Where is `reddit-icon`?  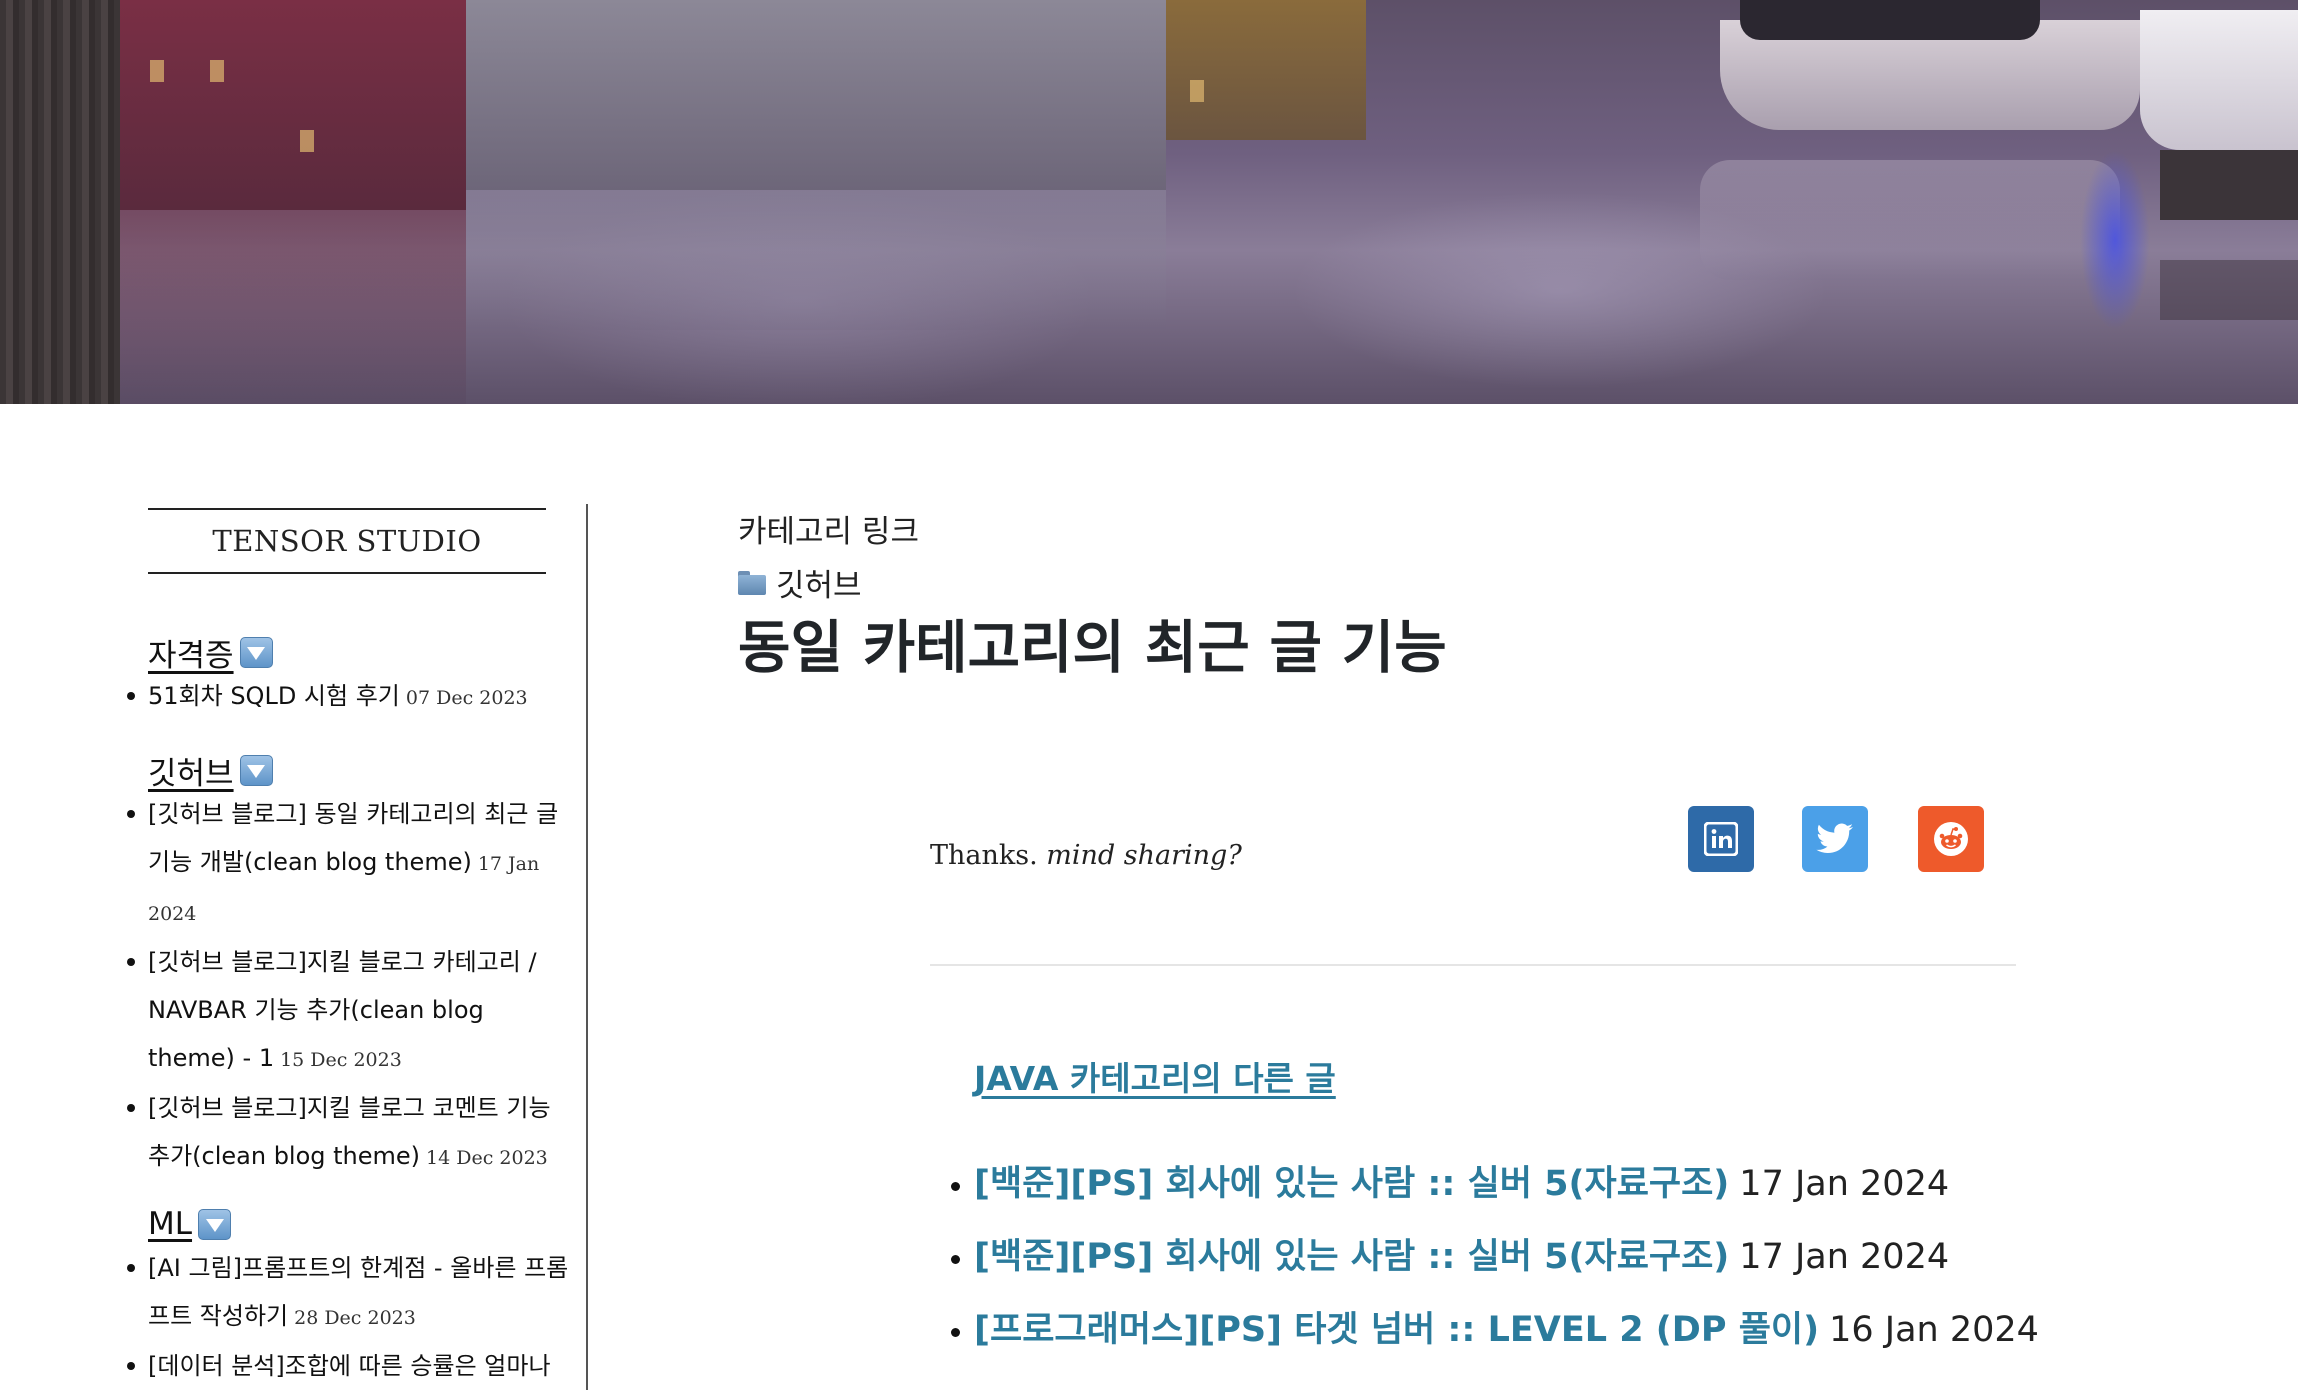
reddit-icon is located at coordinates (1951, 839).